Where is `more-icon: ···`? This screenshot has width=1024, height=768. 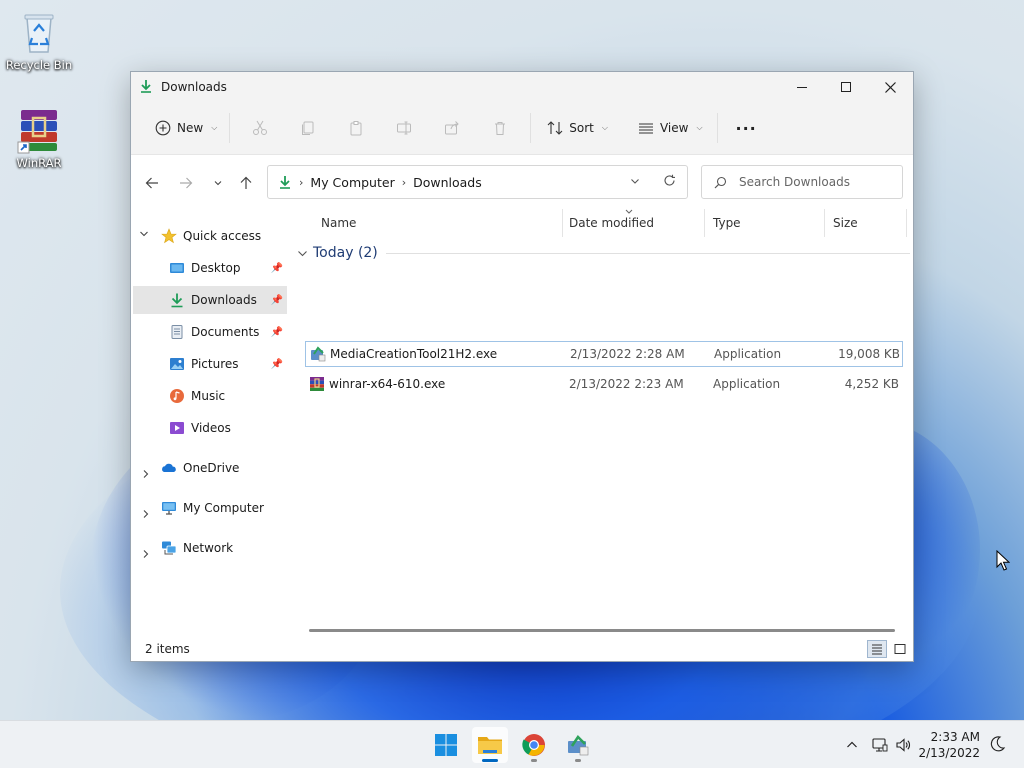
more-icon: ··· is located at coordinates (746, 128).